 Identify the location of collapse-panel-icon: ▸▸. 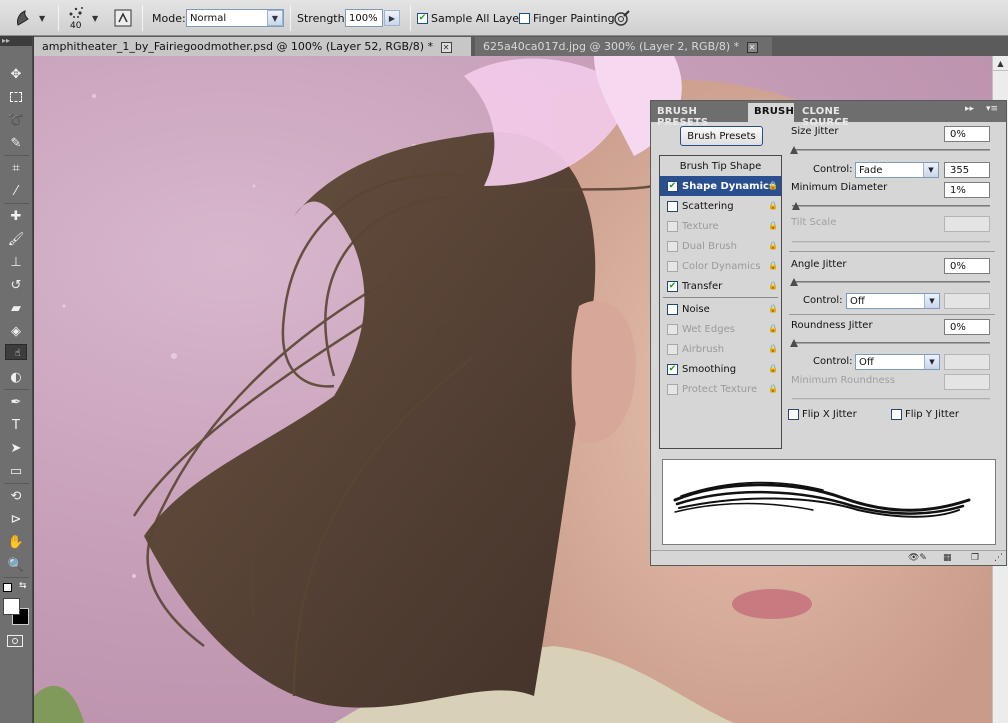
(969, 109).